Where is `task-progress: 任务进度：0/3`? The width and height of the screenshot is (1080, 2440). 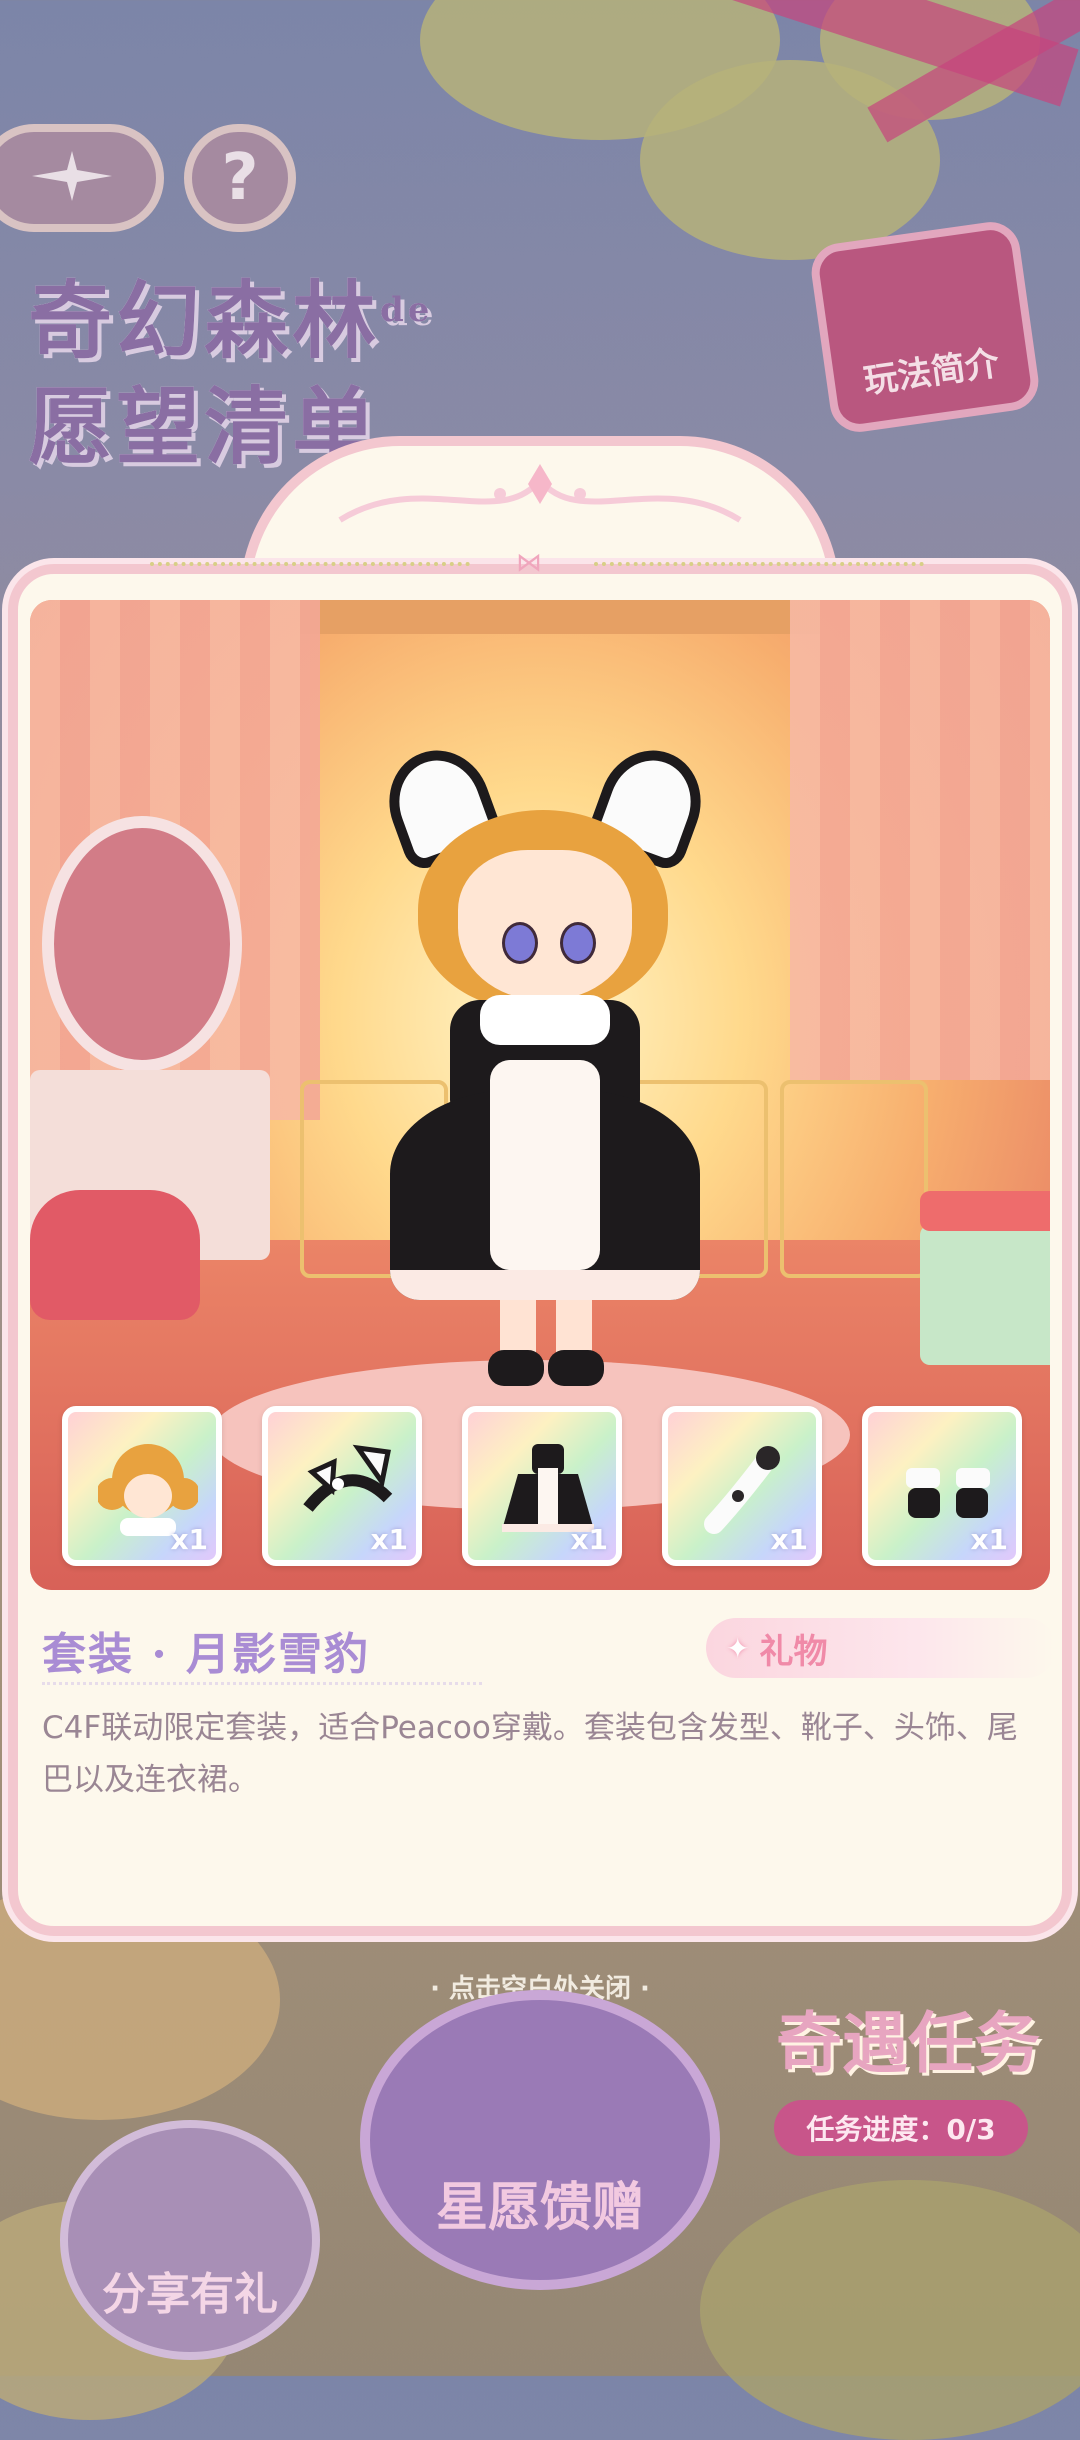 task-progress: 任务进度：0/3 is located at coordinates (901, 2128).